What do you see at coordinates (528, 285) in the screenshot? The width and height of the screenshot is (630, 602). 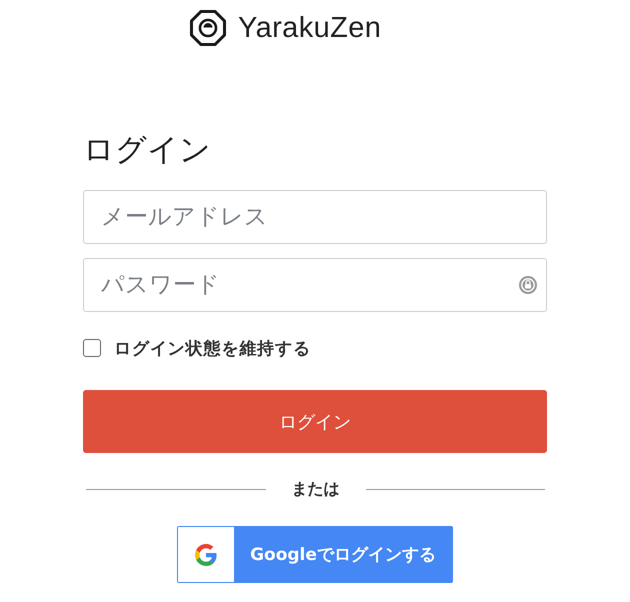 I see `lock-icon` at bounding box center [528, 285].